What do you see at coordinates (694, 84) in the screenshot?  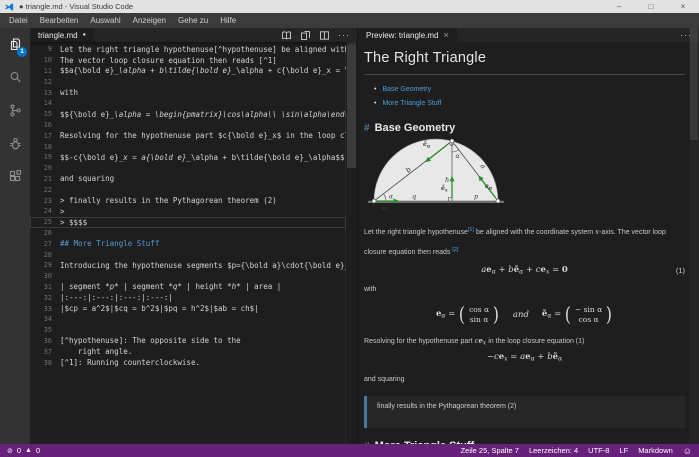 I see `preview-scrollbar-thumb` at bounding box center [694, 84].